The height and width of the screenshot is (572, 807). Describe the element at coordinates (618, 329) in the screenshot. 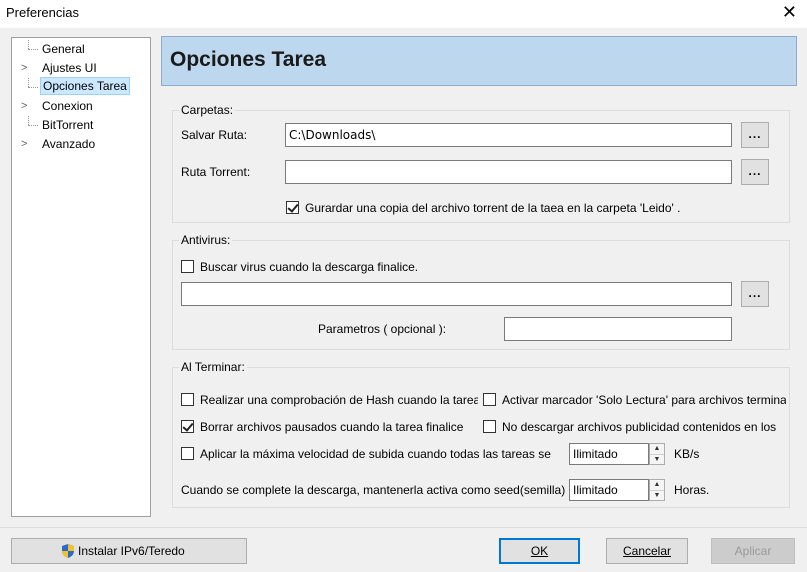

I see `params-input` at that location.